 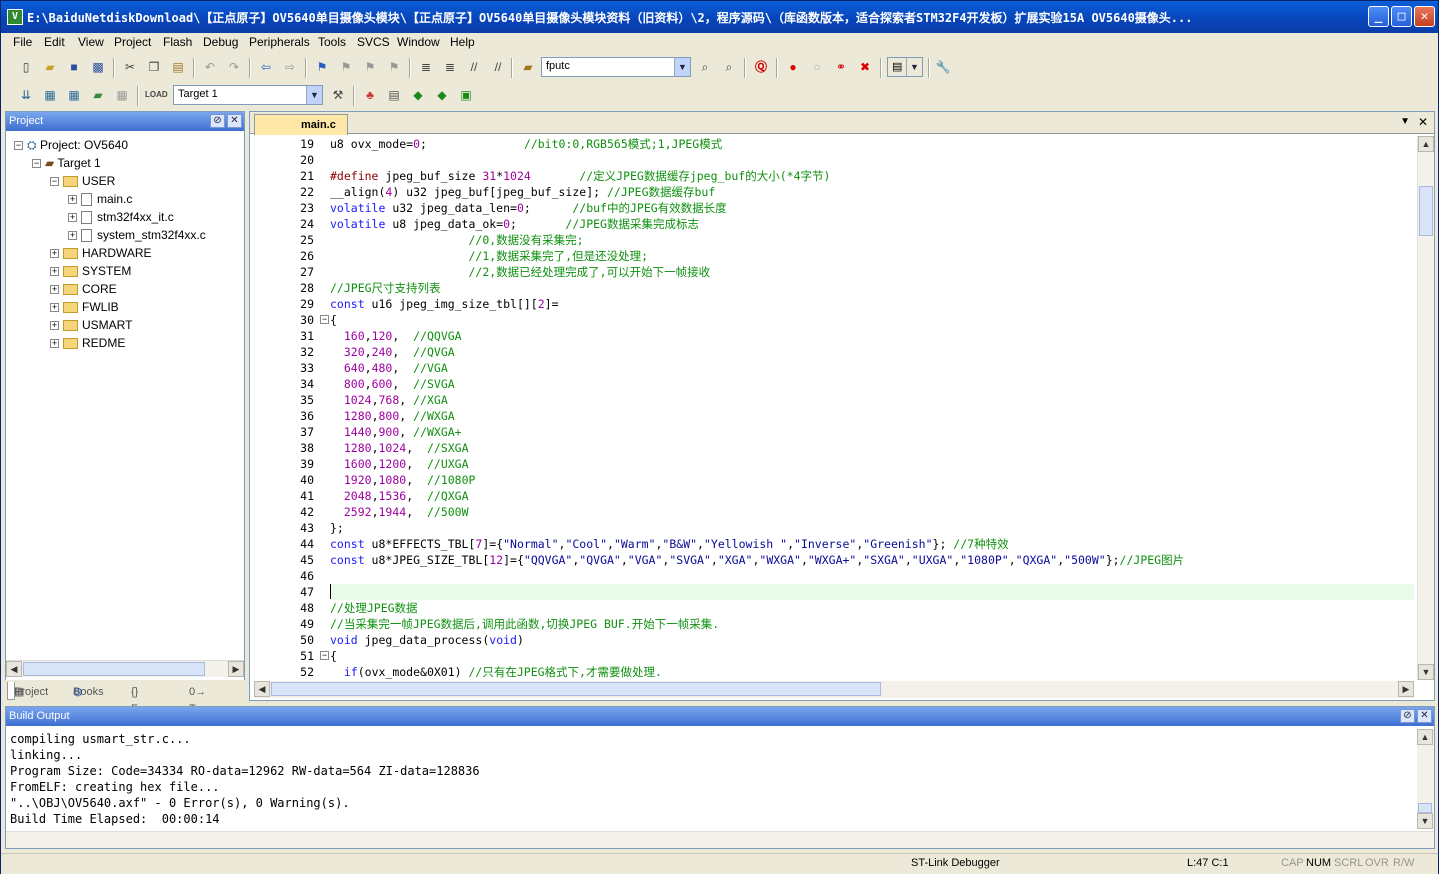 What do you see at coordinates (761, 67) in the screenshot?
I see `debug-session-icon: Ⓠ` at bounding box center [761, 67].